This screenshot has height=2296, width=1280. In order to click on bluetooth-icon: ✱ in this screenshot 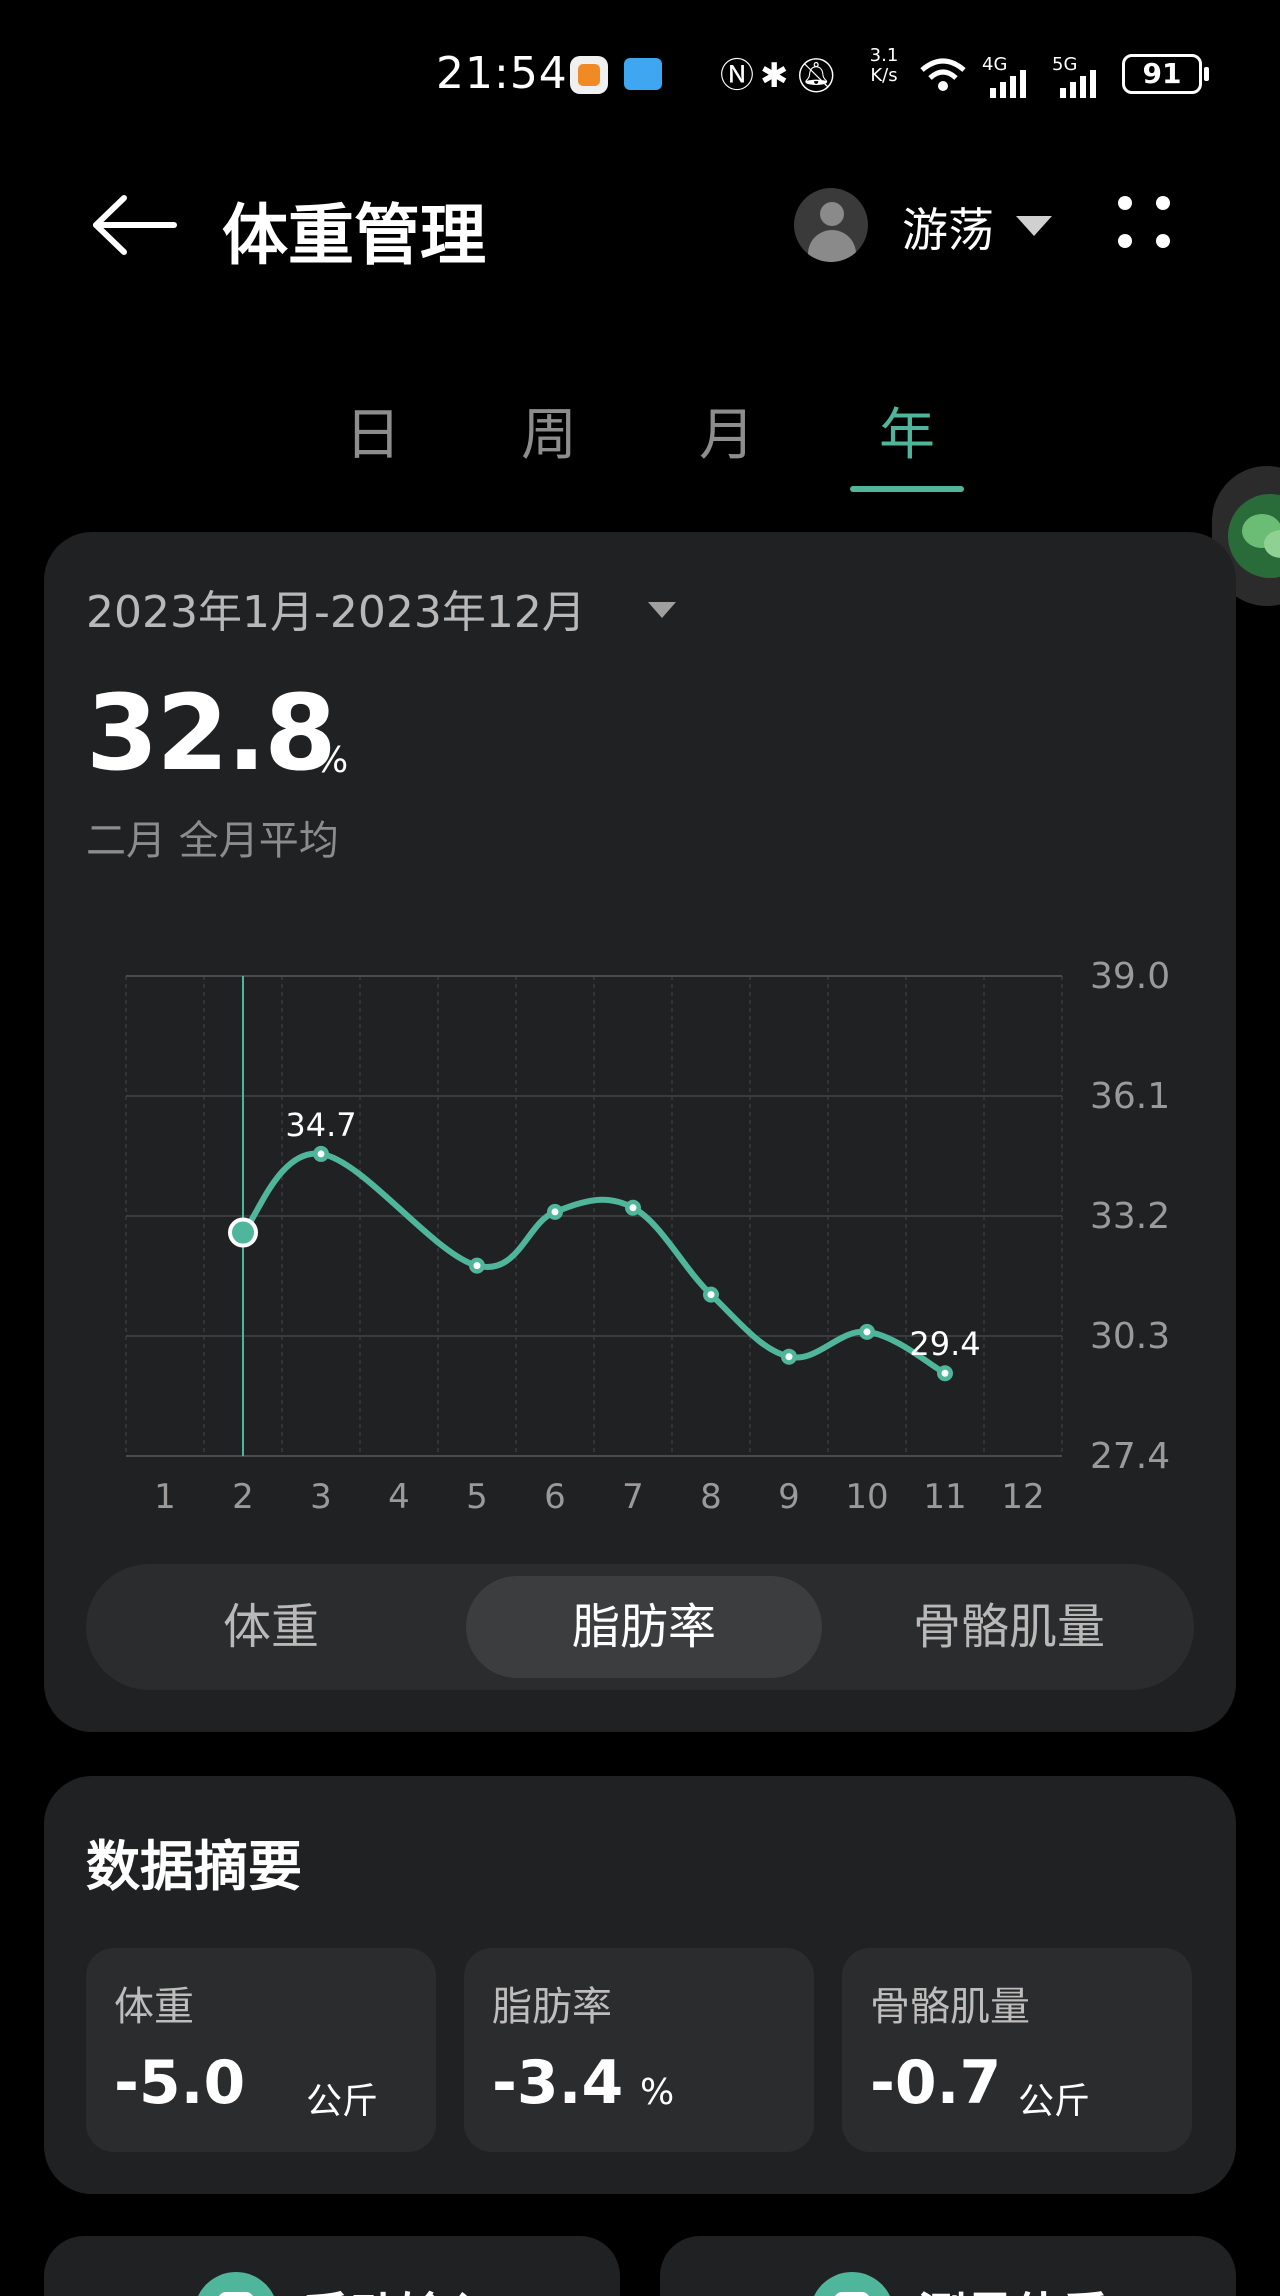, I will do `click(777, 76)`.